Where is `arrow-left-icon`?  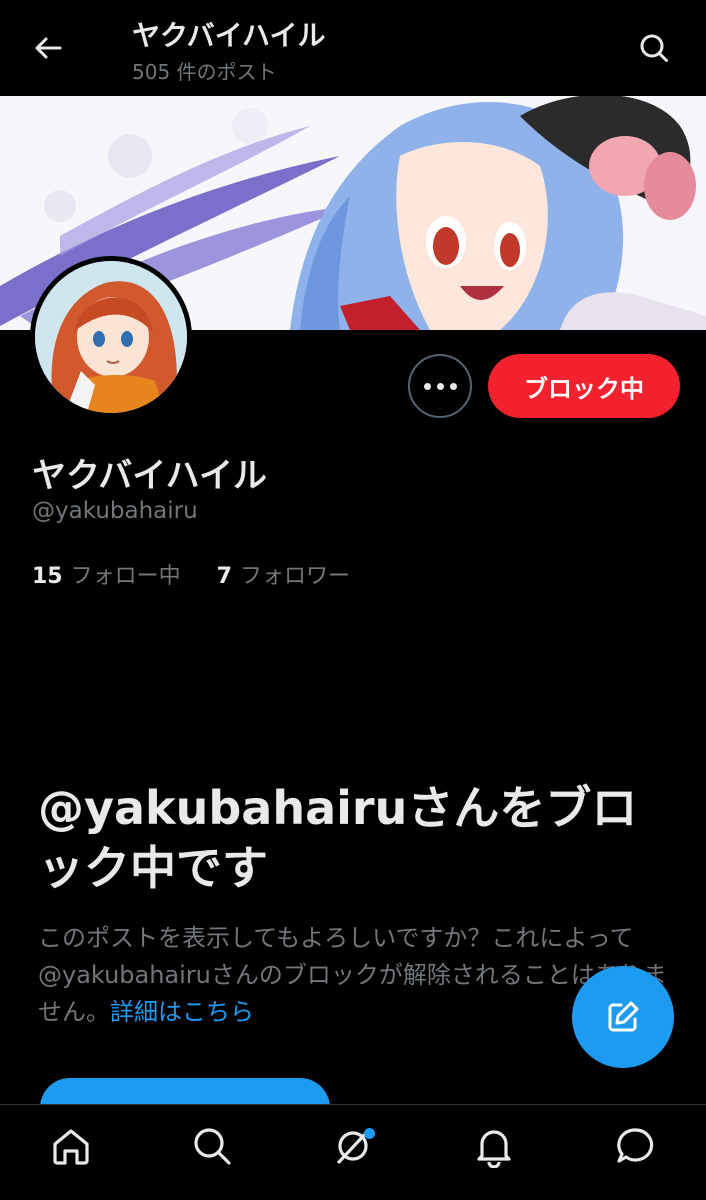 arrow-left-icon is located at coordinates (48, 48).